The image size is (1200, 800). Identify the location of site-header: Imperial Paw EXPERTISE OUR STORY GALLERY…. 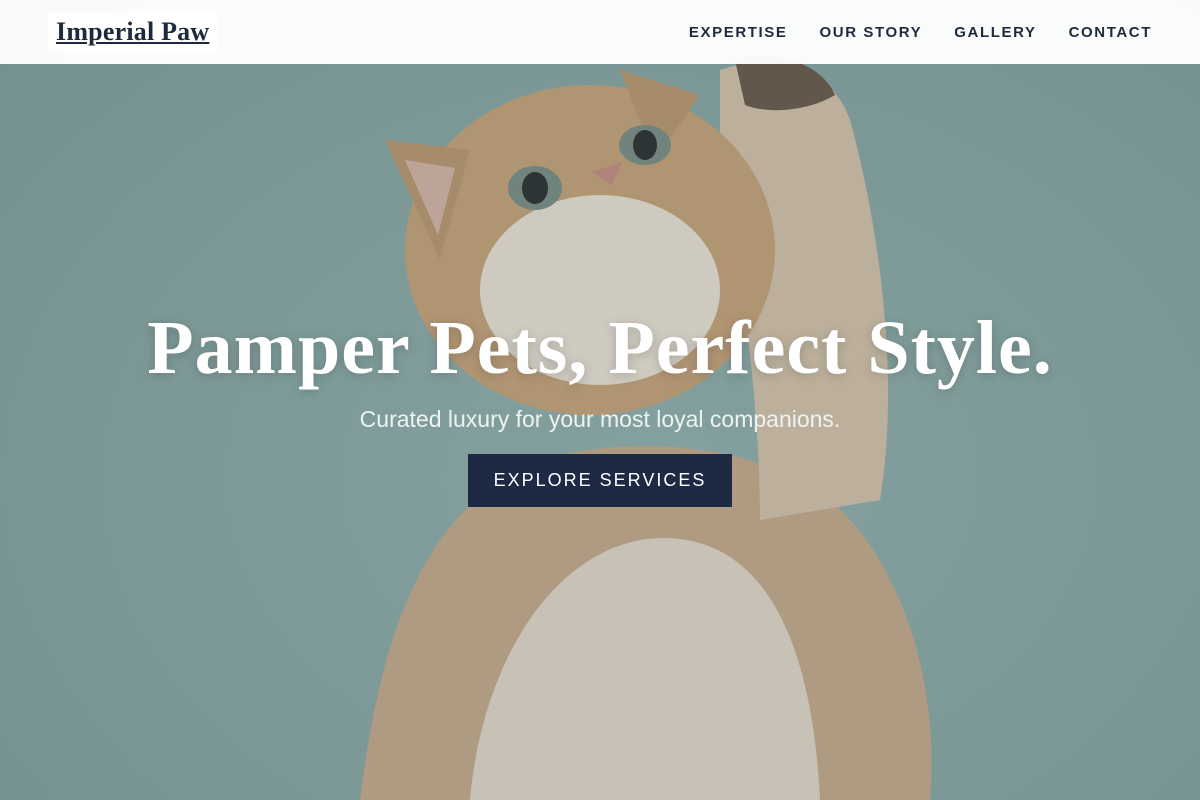
(600, 32).